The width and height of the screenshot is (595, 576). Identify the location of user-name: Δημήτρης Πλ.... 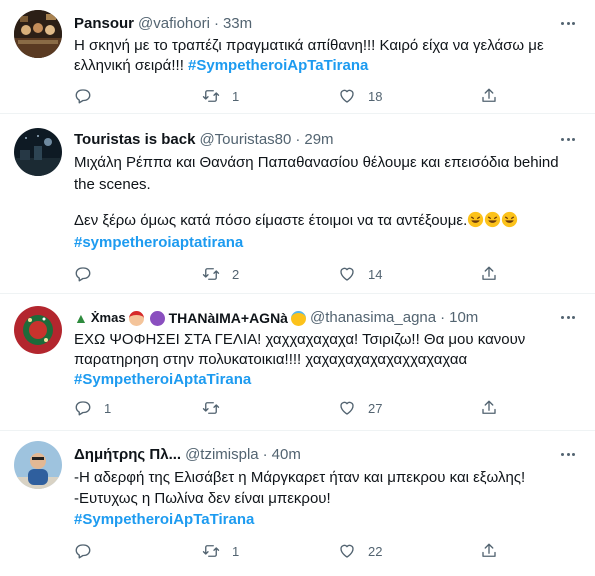
(127, 455).